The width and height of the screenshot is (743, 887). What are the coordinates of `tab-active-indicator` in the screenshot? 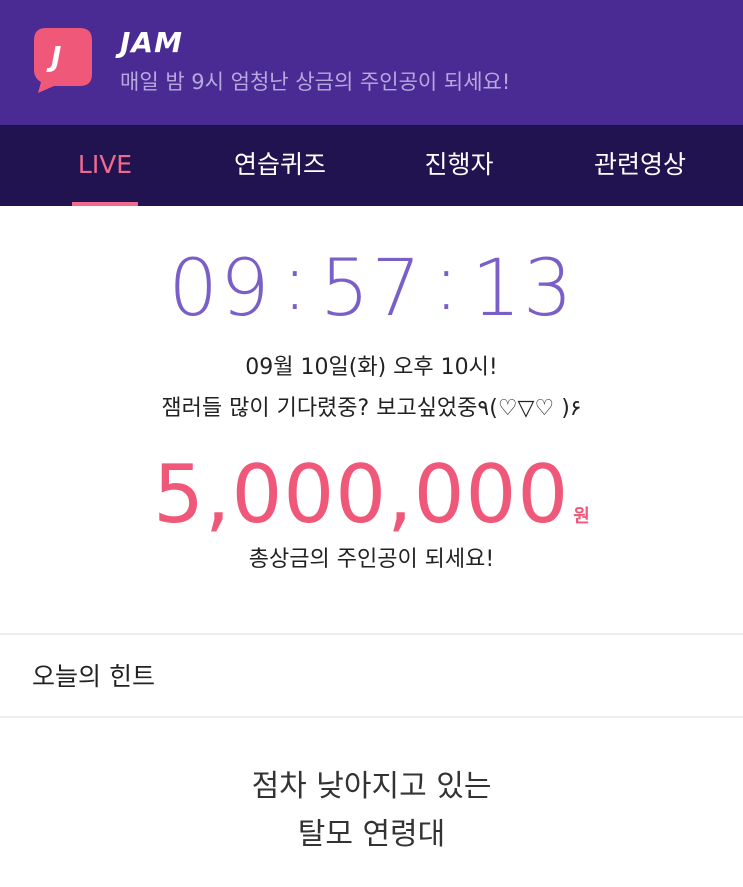 It's located at (105, 204).